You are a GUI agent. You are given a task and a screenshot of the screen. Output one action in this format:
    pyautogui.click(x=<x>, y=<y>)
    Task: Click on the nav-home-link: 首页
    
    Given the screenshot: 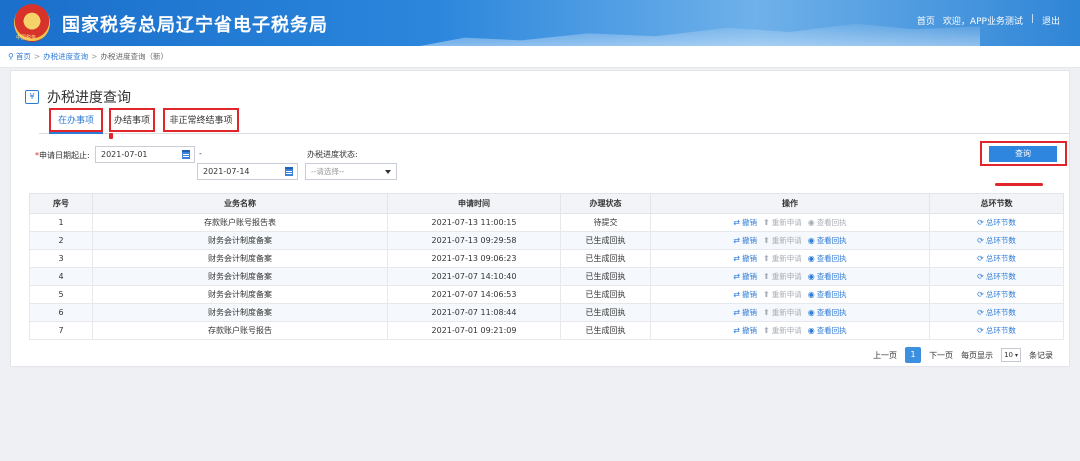 What is the action you would take?
    pyautogui.click(x=926, y=20)
    